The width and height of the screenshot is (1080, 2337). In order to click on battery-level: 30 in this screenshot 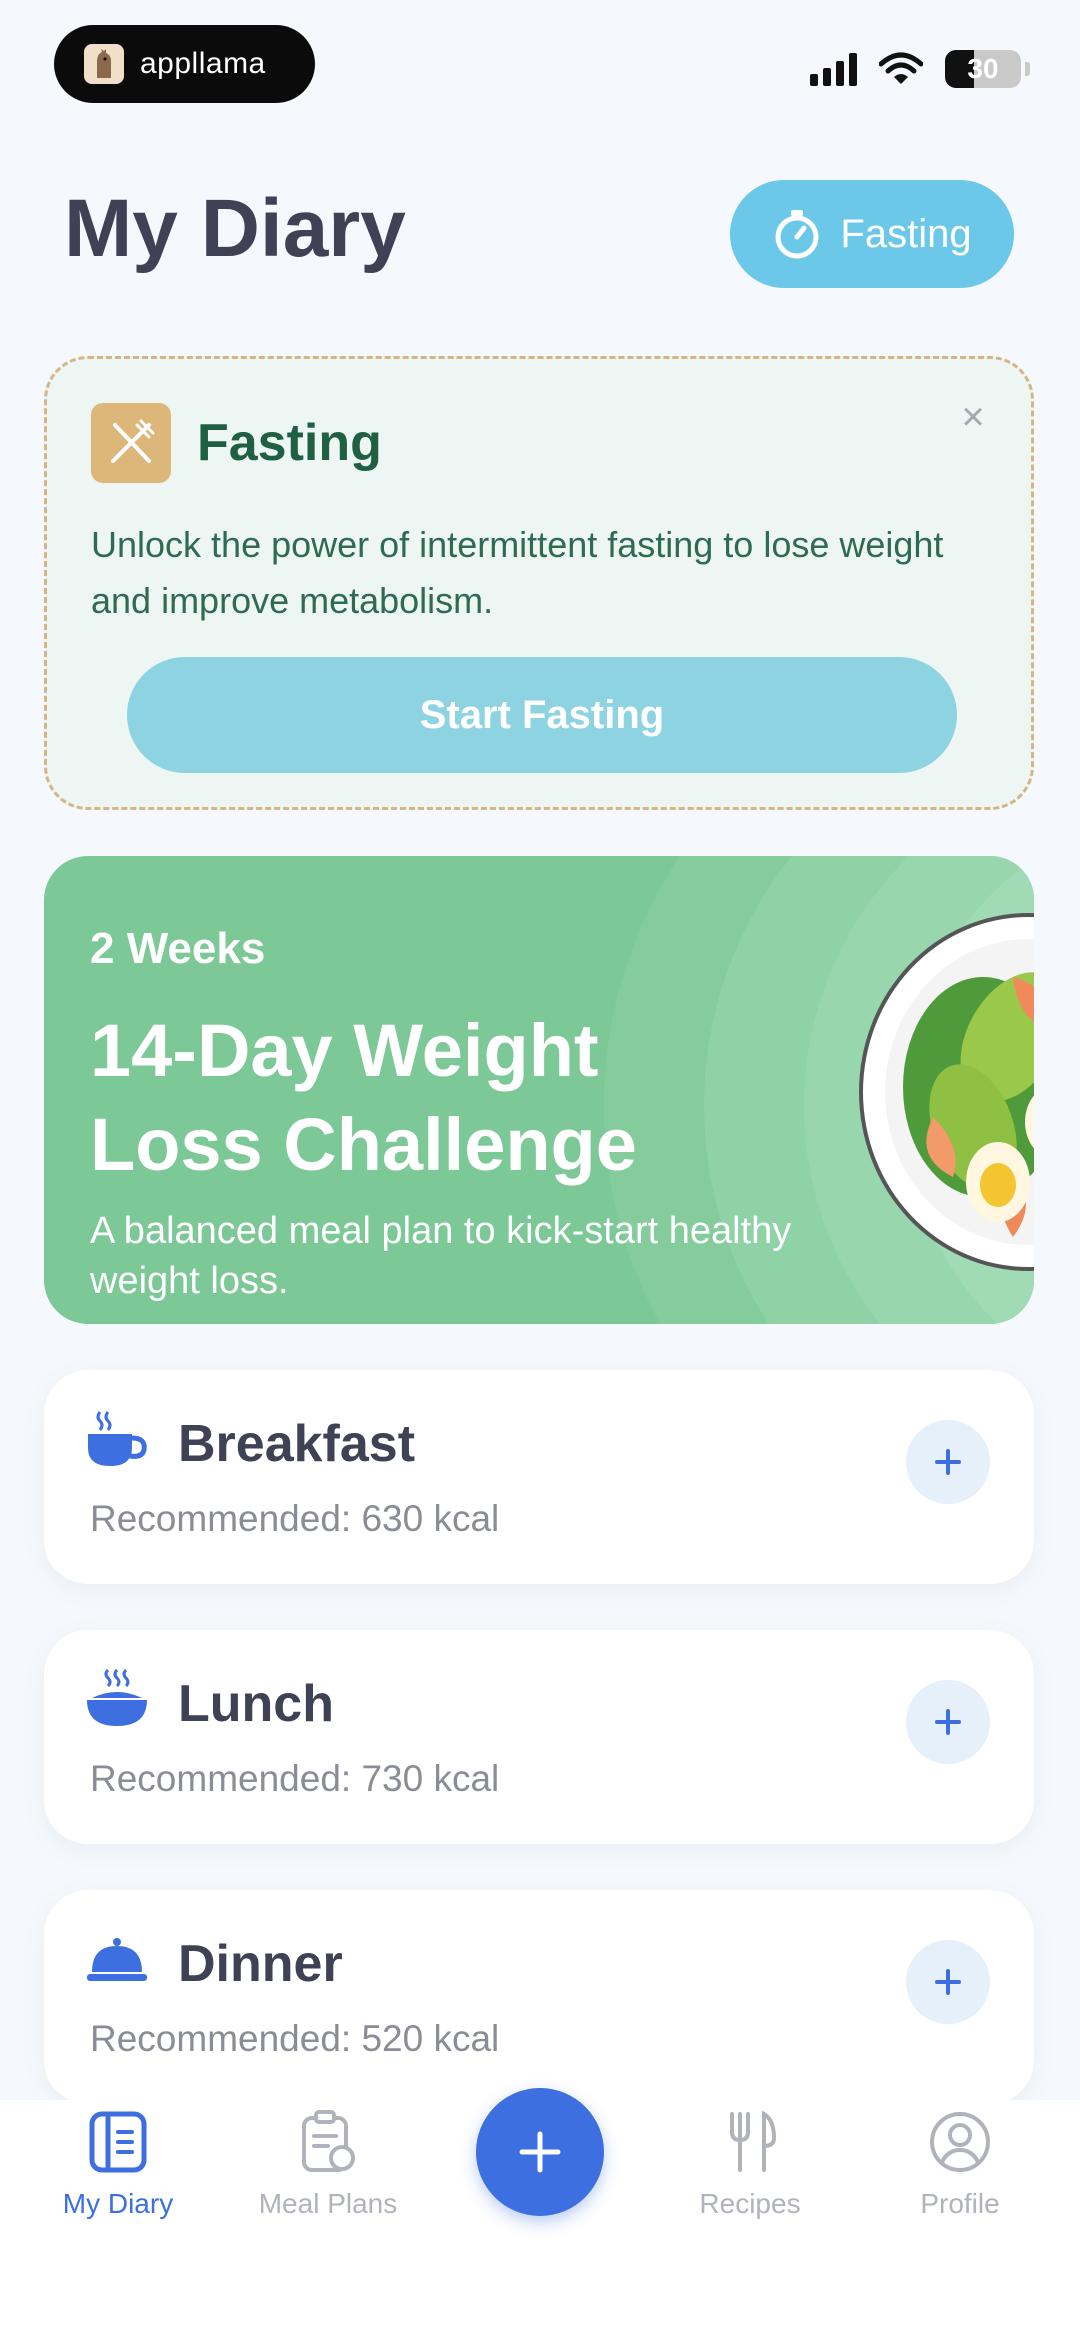, I will do `click(983, 68)`.